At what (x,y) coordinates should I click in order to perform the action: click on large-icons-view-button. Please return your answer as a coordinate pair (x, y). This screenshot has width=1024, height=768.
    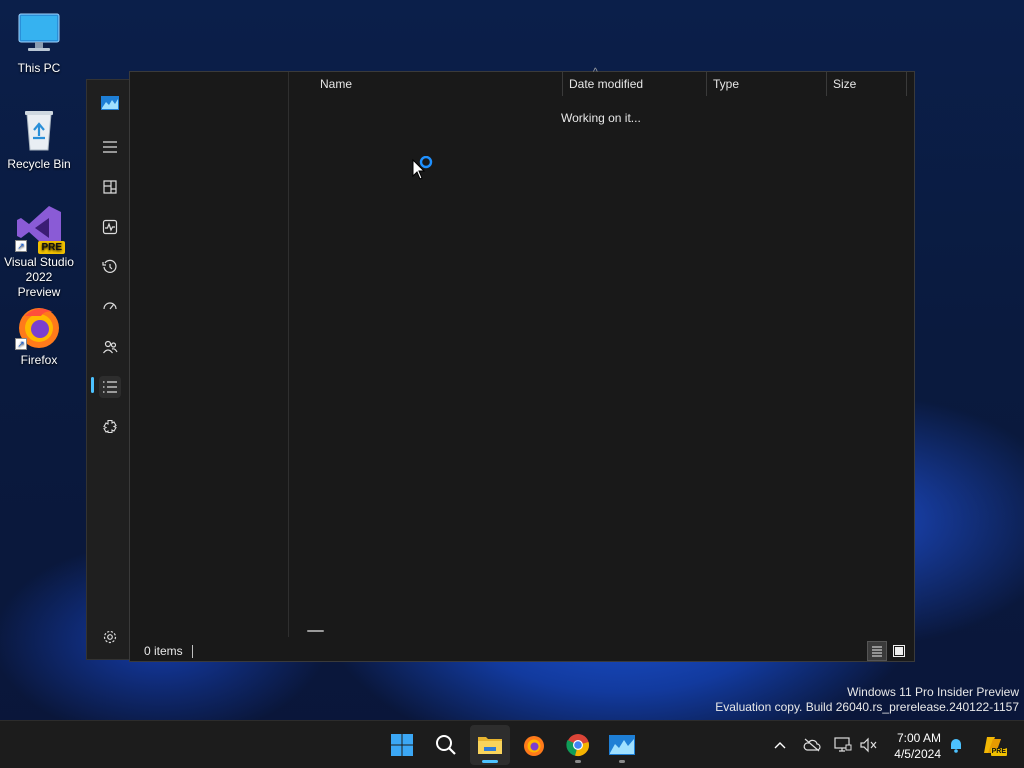
    Looking at the image, I should click on (899, 651).